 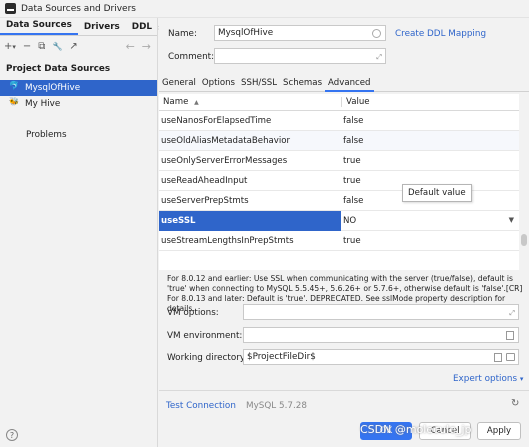 I want to click on driver-version: MySQL 5.7.28, so click(x=276, y=406).